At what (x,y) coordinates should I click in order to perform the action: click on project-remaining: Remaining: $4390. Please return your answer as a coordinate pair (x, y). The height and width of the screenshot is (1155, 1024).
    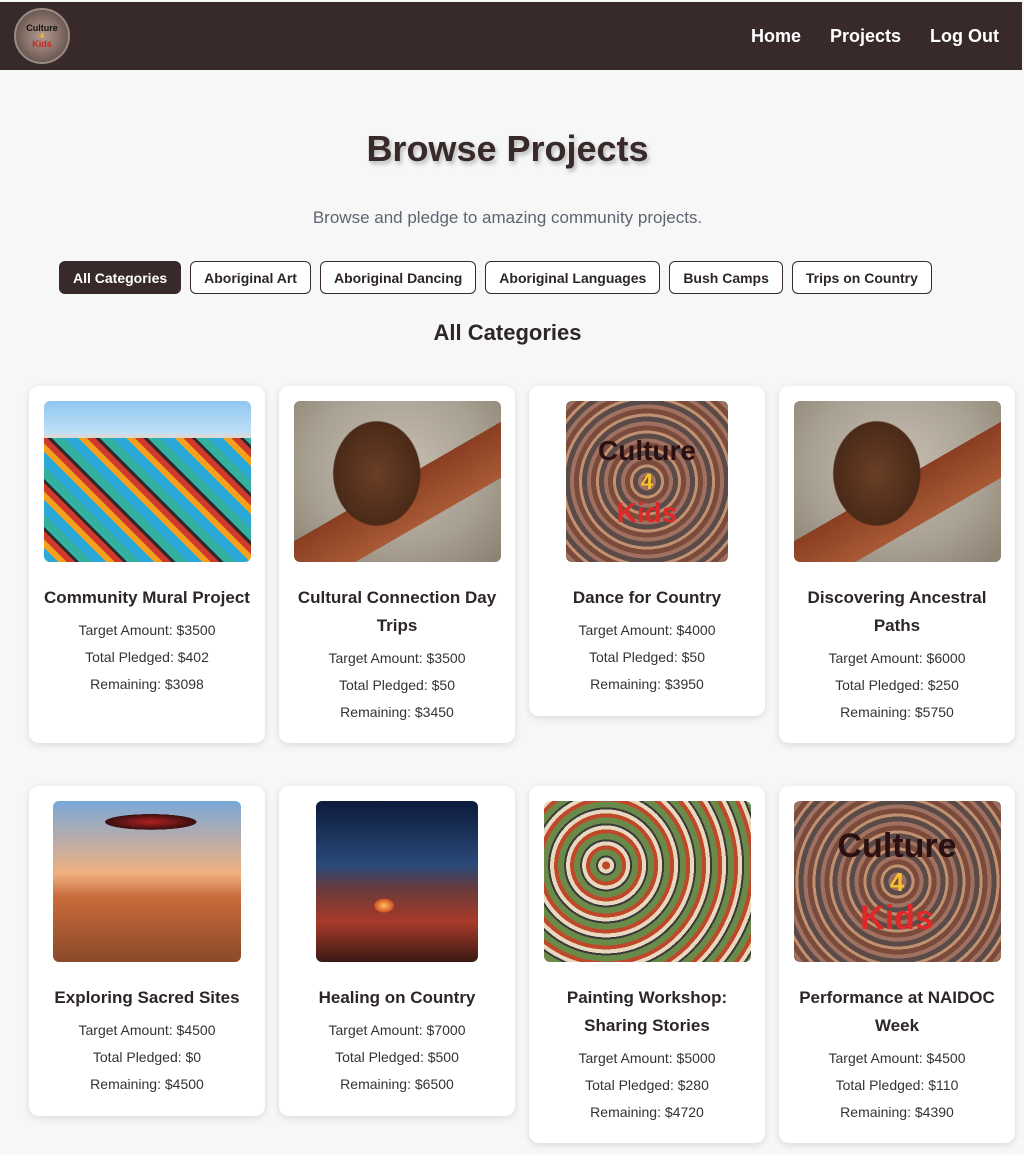
    Looking at the image, I should click on (897, 1112).